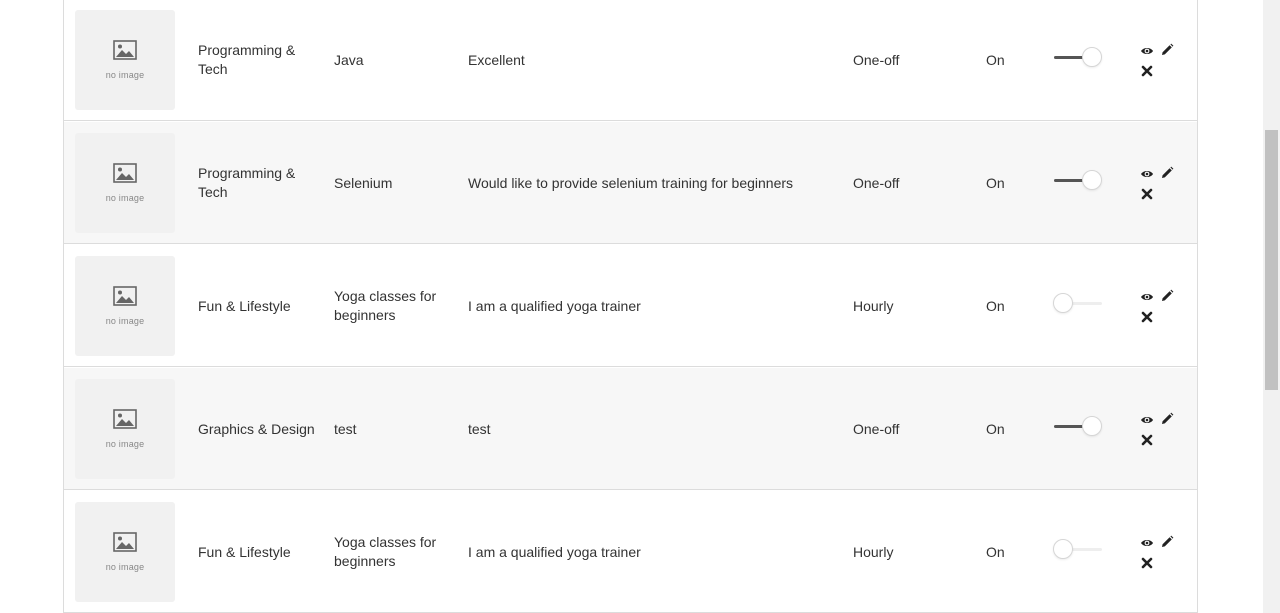 The width and height of the screenshot is (1280, 613). What do you see at coordinates (349, 59) in the screenshot?
I see `title-cell: Java` at bounding box center [349, 59].